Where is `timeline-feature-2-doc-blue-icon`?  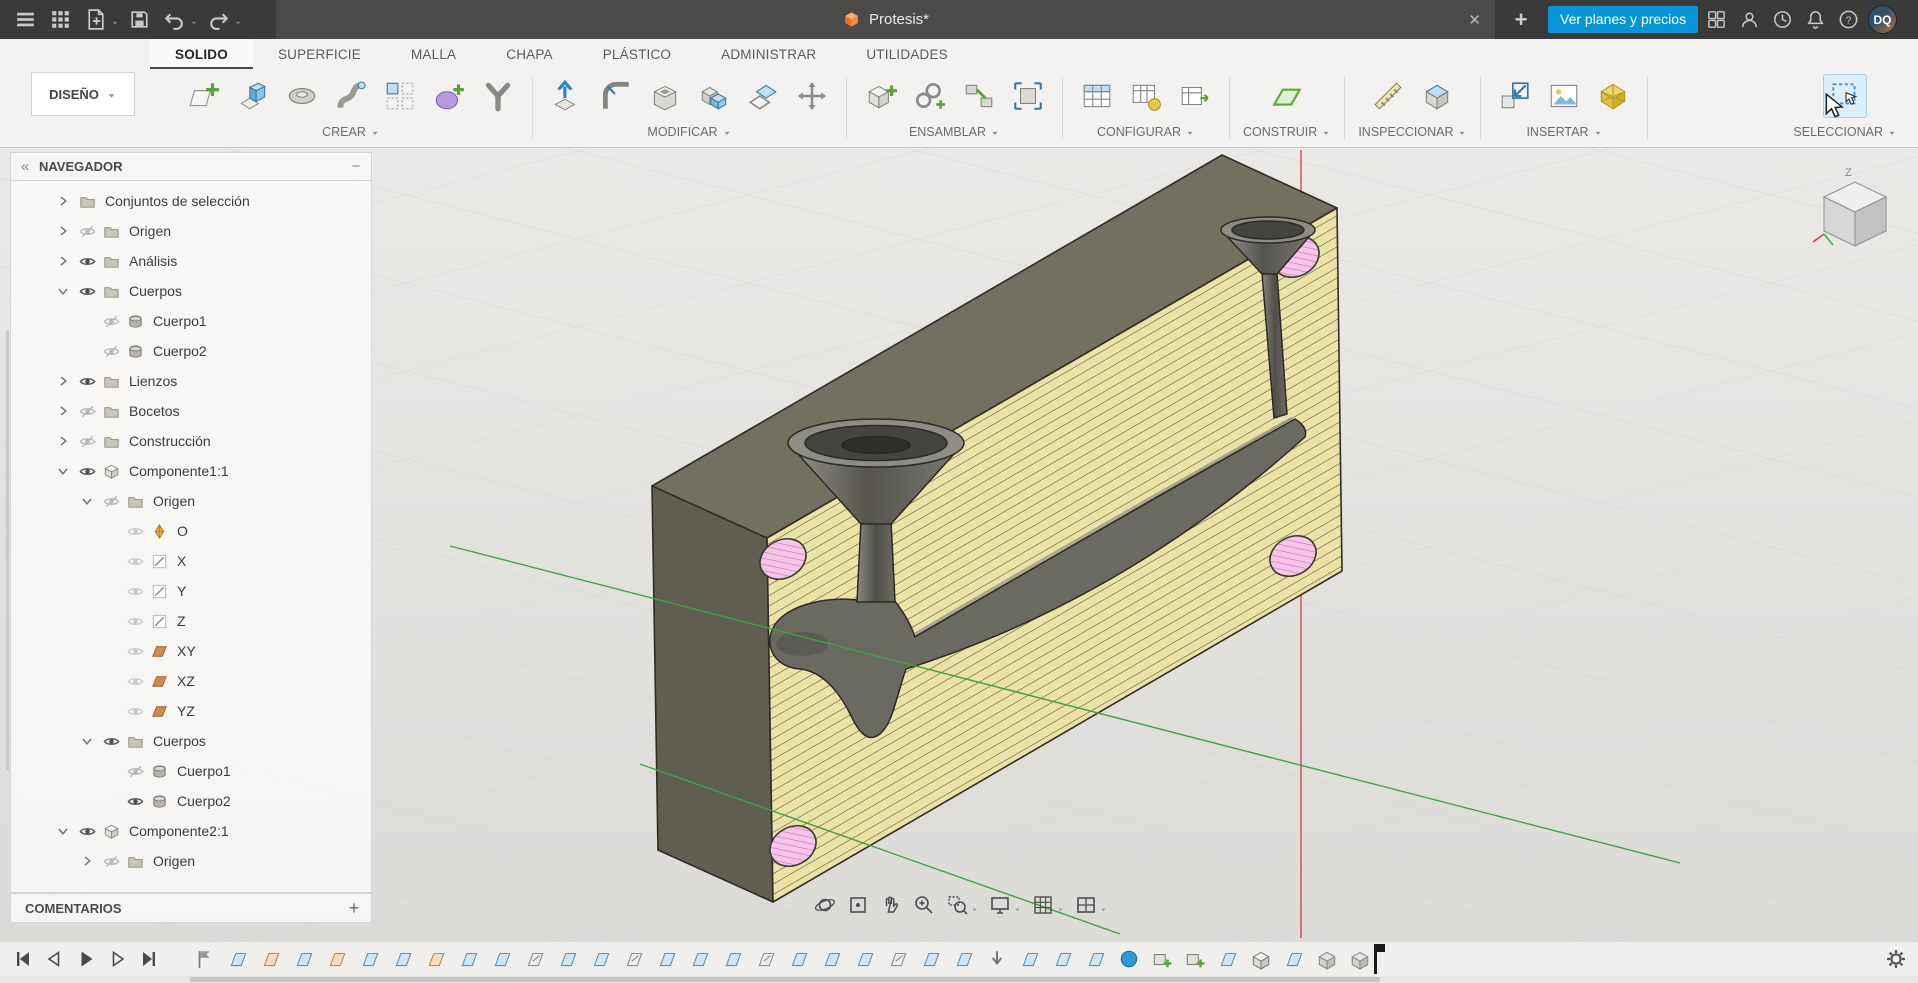 timeline-feature-2-doc-blue-icon is located at coordinates (238, 959).